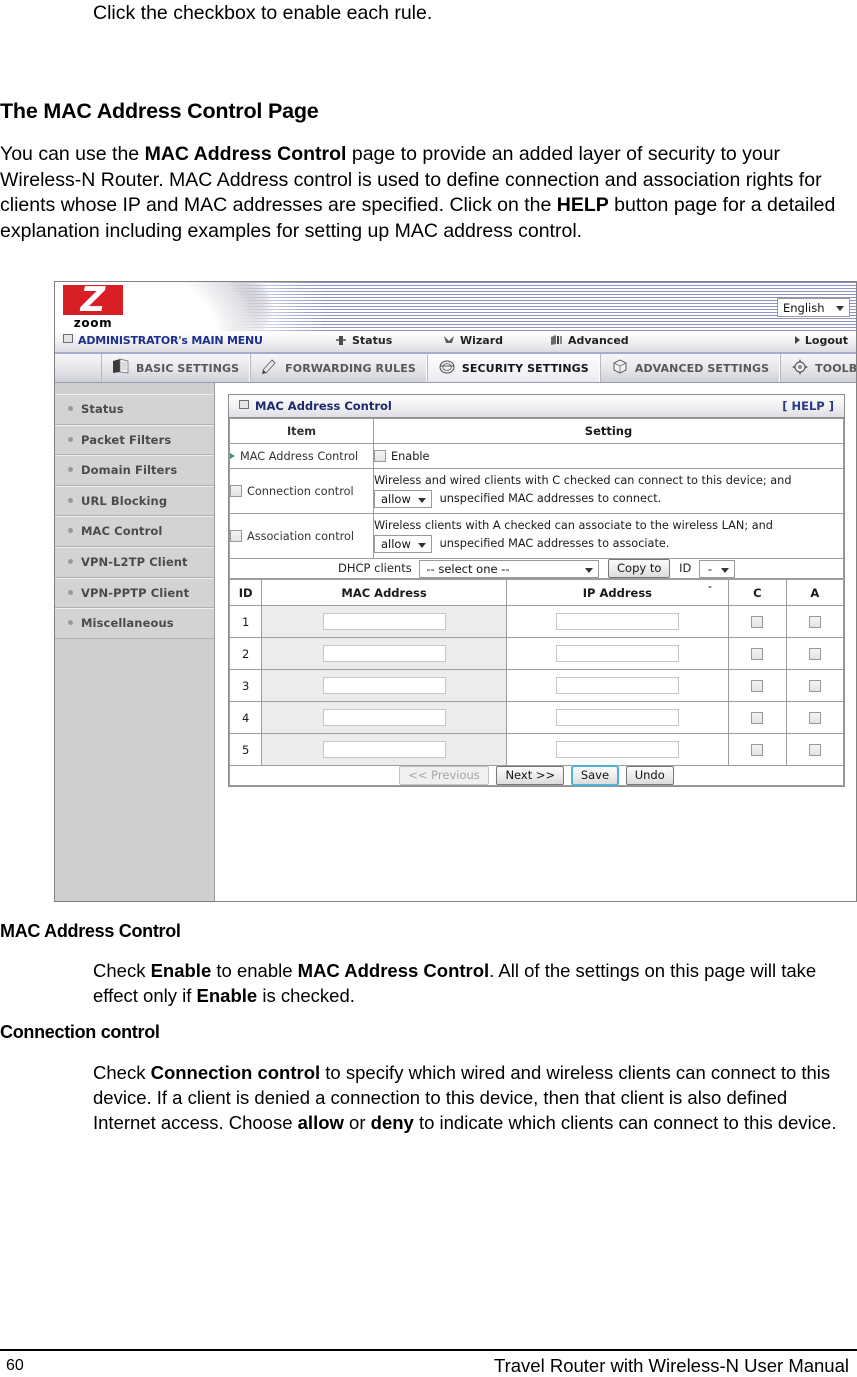  What do you see at coordinates (716, 576) in the screenshot?
I see `dhcp-id-select: --` at bounding box center [716, 576].